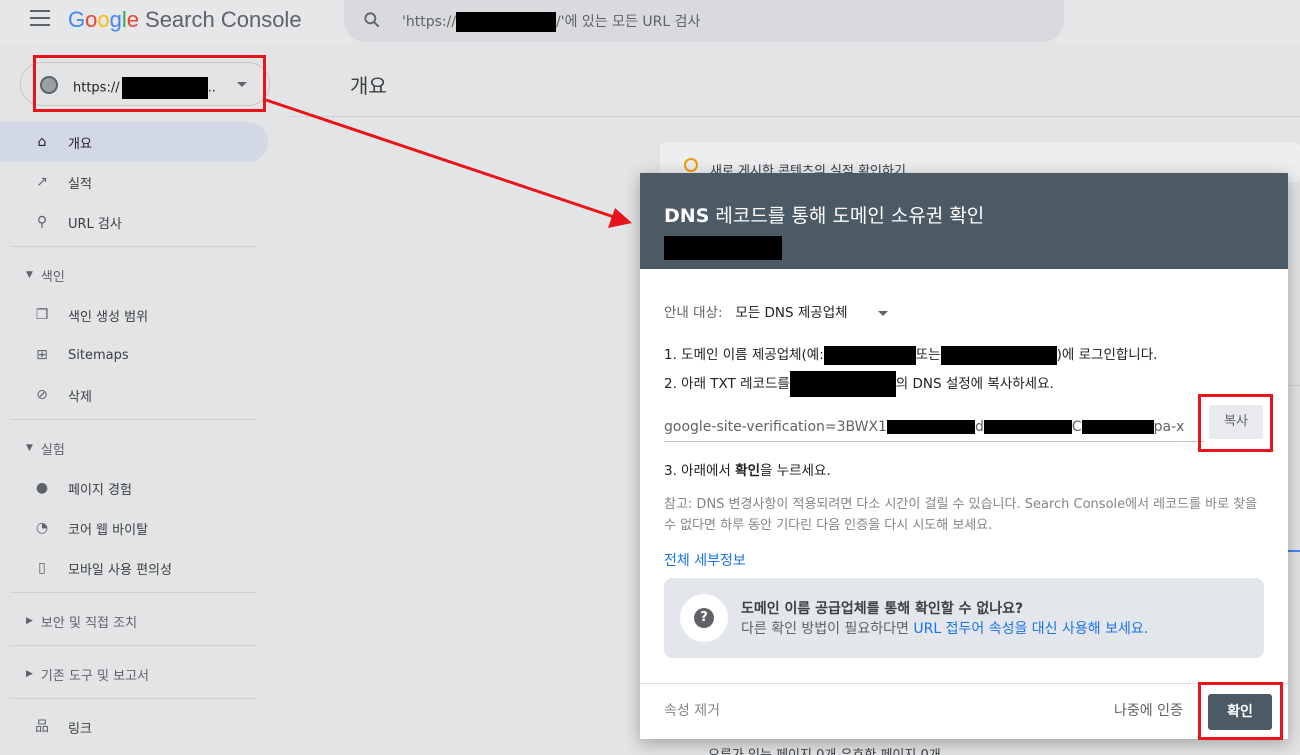  What do you see at coordinates (135, 621) in the screenshot?
I see `section-security: ▶ 보안 및 직접 조치` at bounding box center [135, 621].